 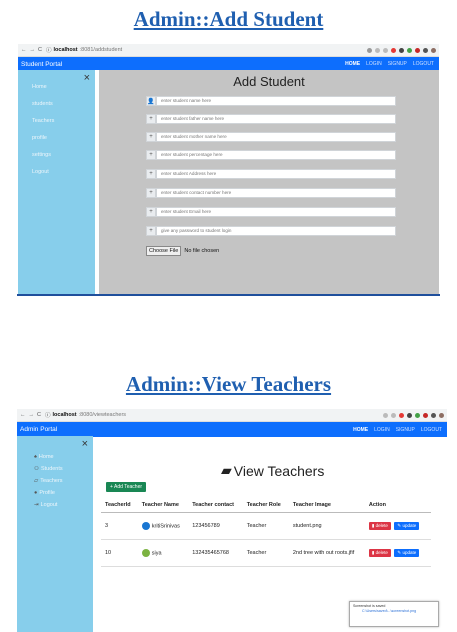 I want to click on sidebar-item-students: ⚇ Students, so click(x=48, y=469).